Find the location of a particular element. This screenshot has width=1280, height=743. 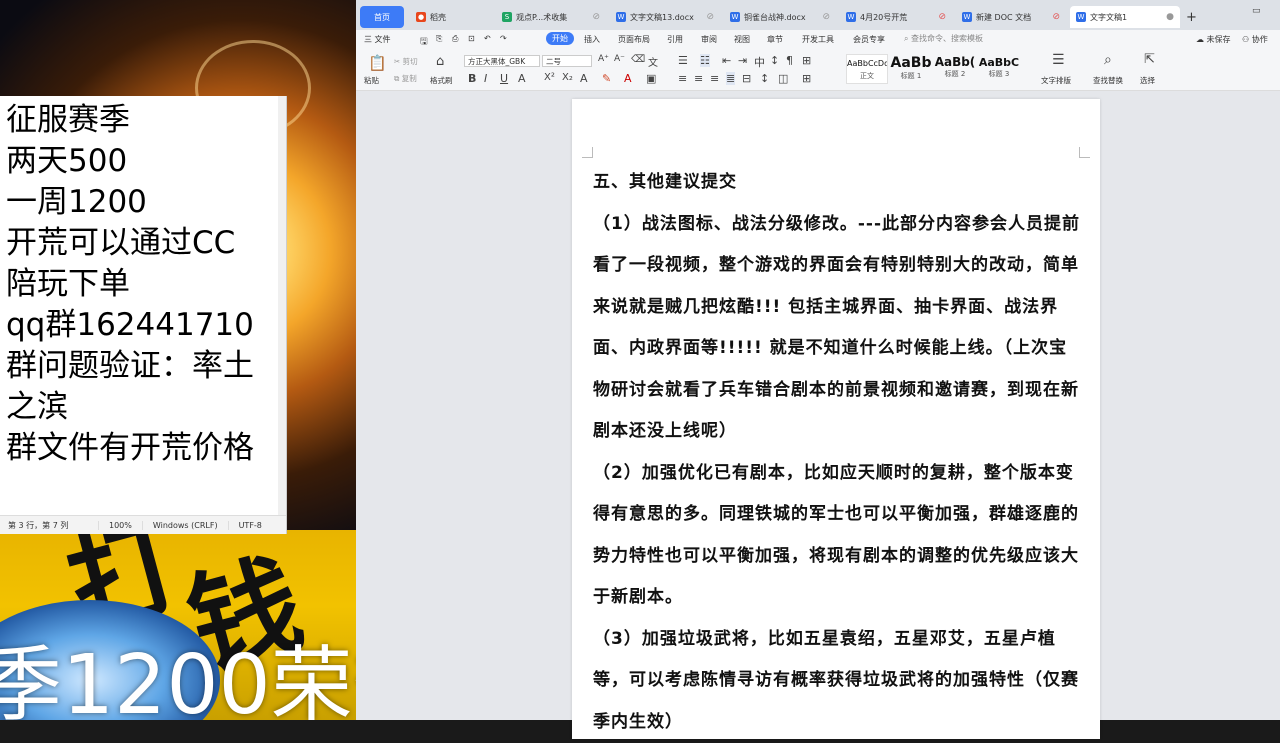

bold-icon: B is located at coordinates (472, 78).